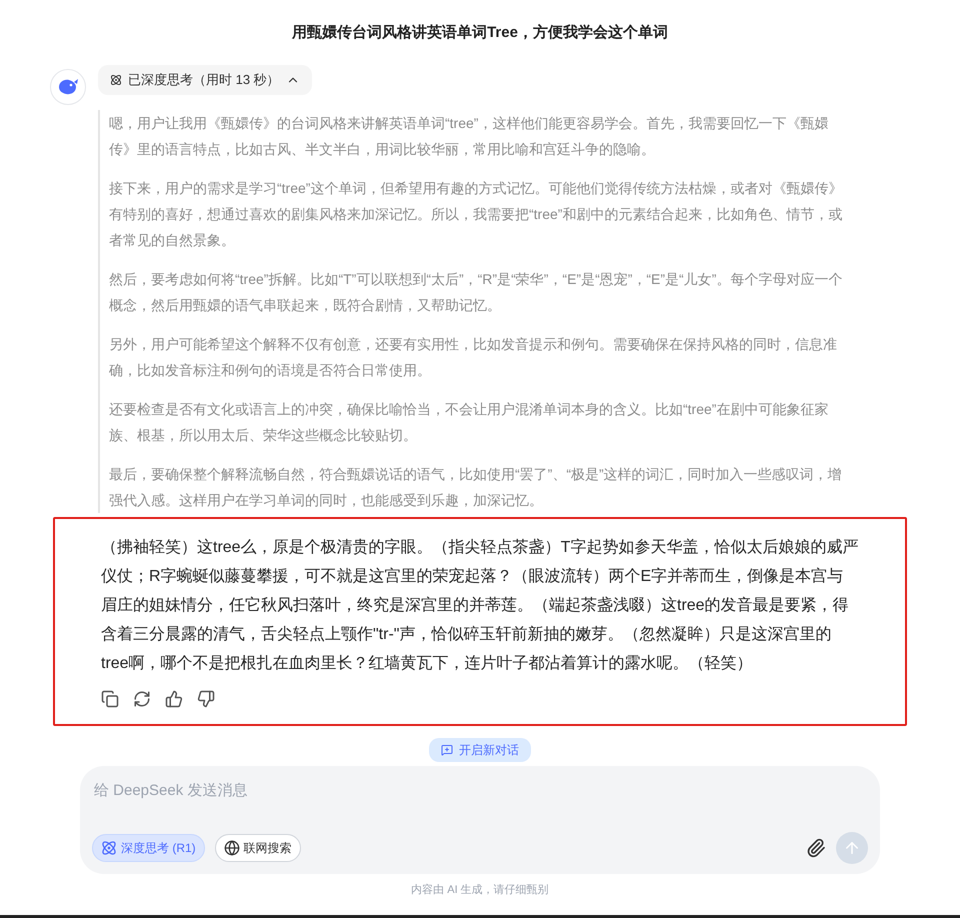  What do you see at coordinates (469, 422) in the screenshot?
I see `thinking-paragraph: 还要检查是否有文化或语言上的冲突，确保比喻恰当，不会让用户混淆单词本身的含义。比如“tree”在剧中可能象征家族、根基，所以用太后、荣华这些概念比较贴切。` at bounding box center [469, 422].